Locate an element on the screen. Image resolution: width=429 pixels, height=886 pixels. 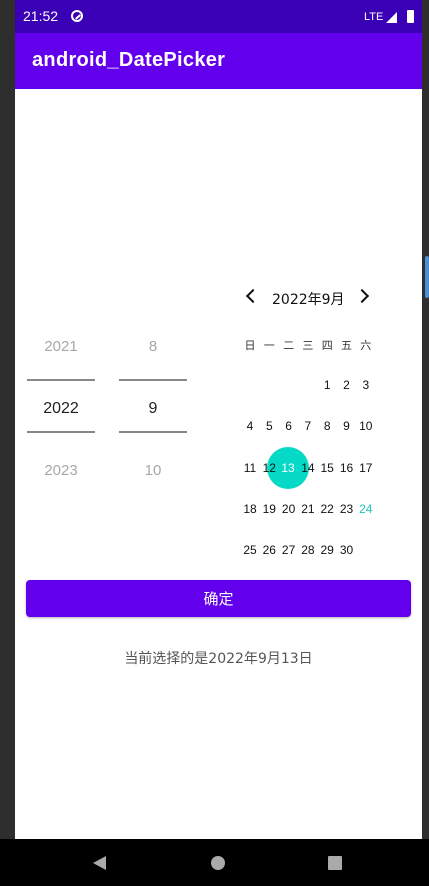
calendar-day: 3 is located at coordinates (366, 385).